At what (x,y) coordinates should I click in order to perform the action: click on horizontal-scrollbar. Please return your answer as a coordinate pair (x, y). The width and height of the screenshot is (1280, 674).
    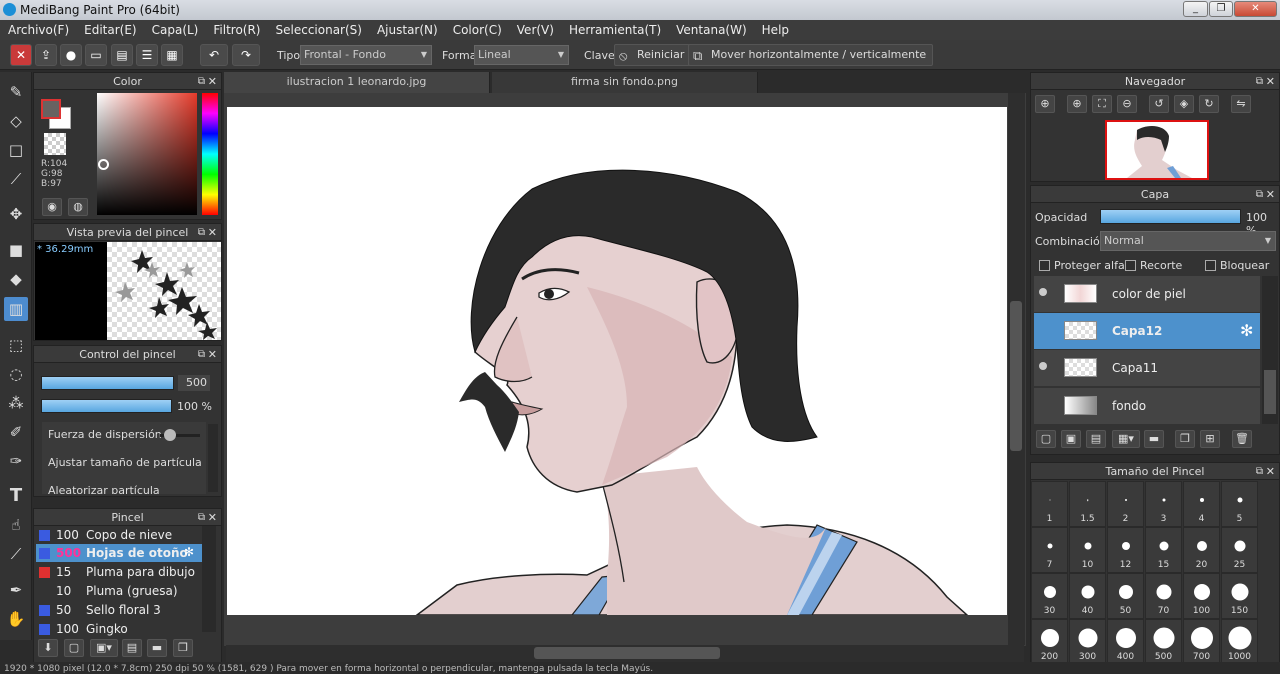
    Looking at the image, I should click on (625, 653).